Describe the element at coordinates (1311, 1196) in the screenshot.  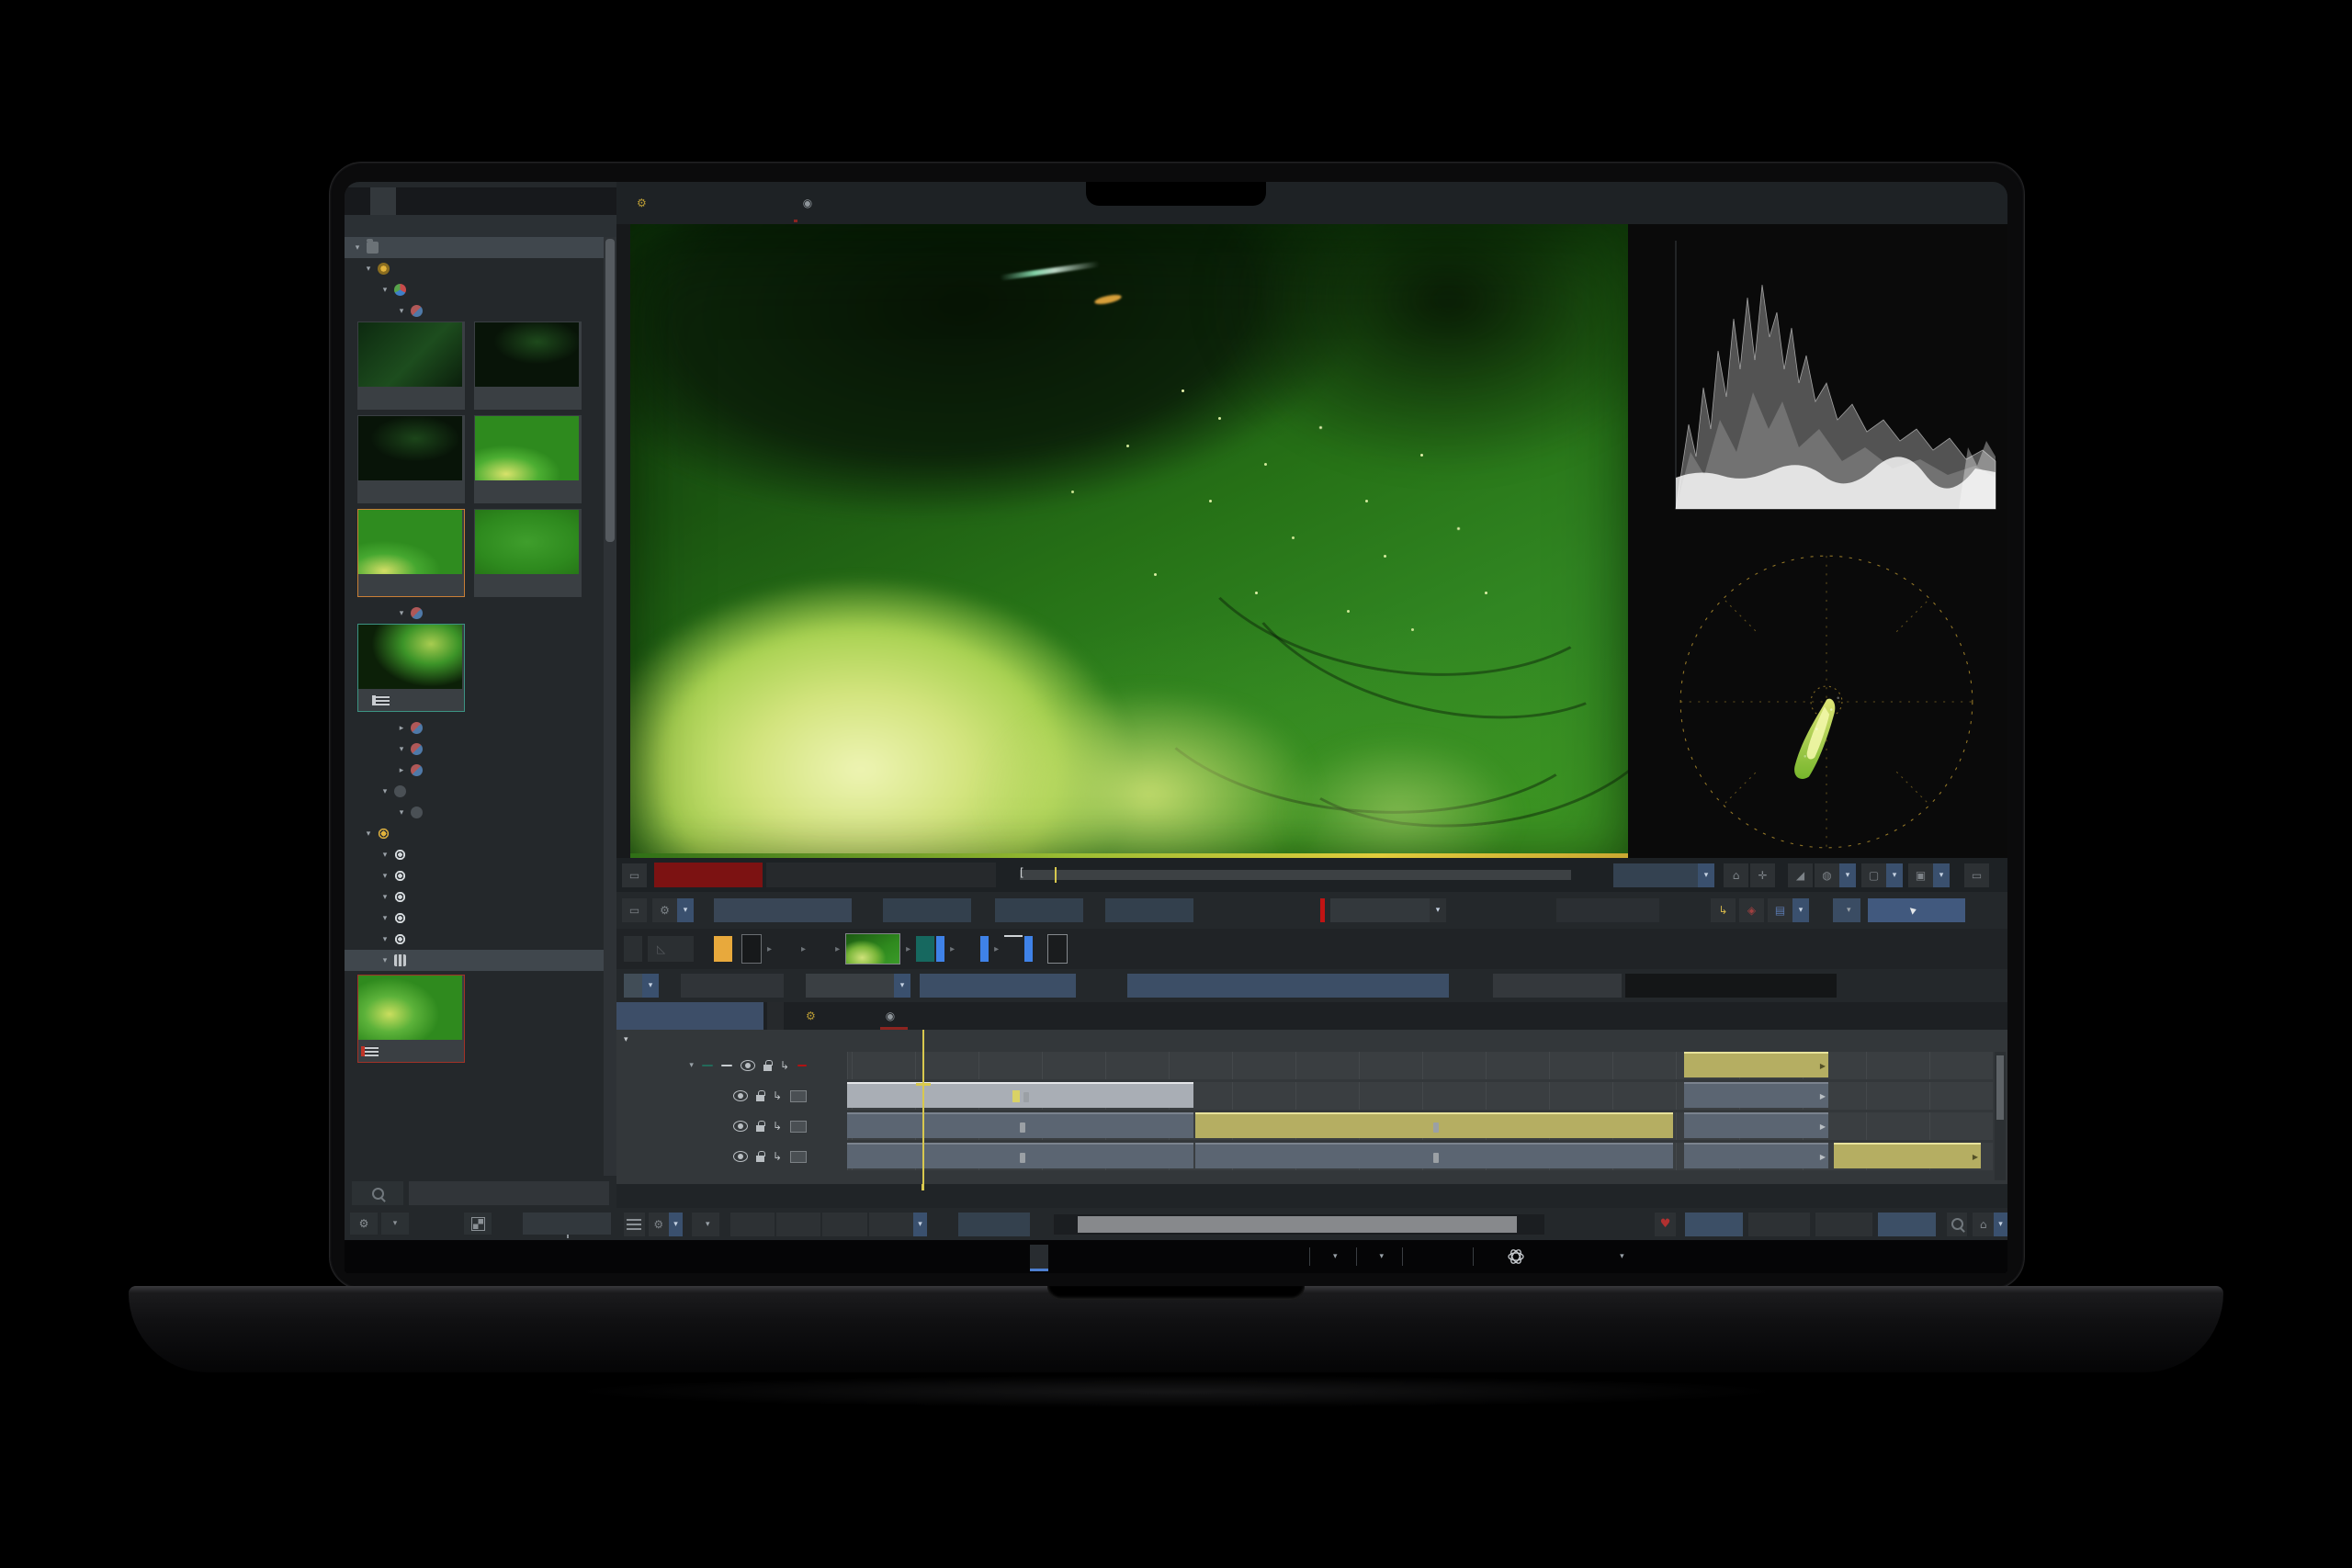
I see `timeline-ruler` at that location.